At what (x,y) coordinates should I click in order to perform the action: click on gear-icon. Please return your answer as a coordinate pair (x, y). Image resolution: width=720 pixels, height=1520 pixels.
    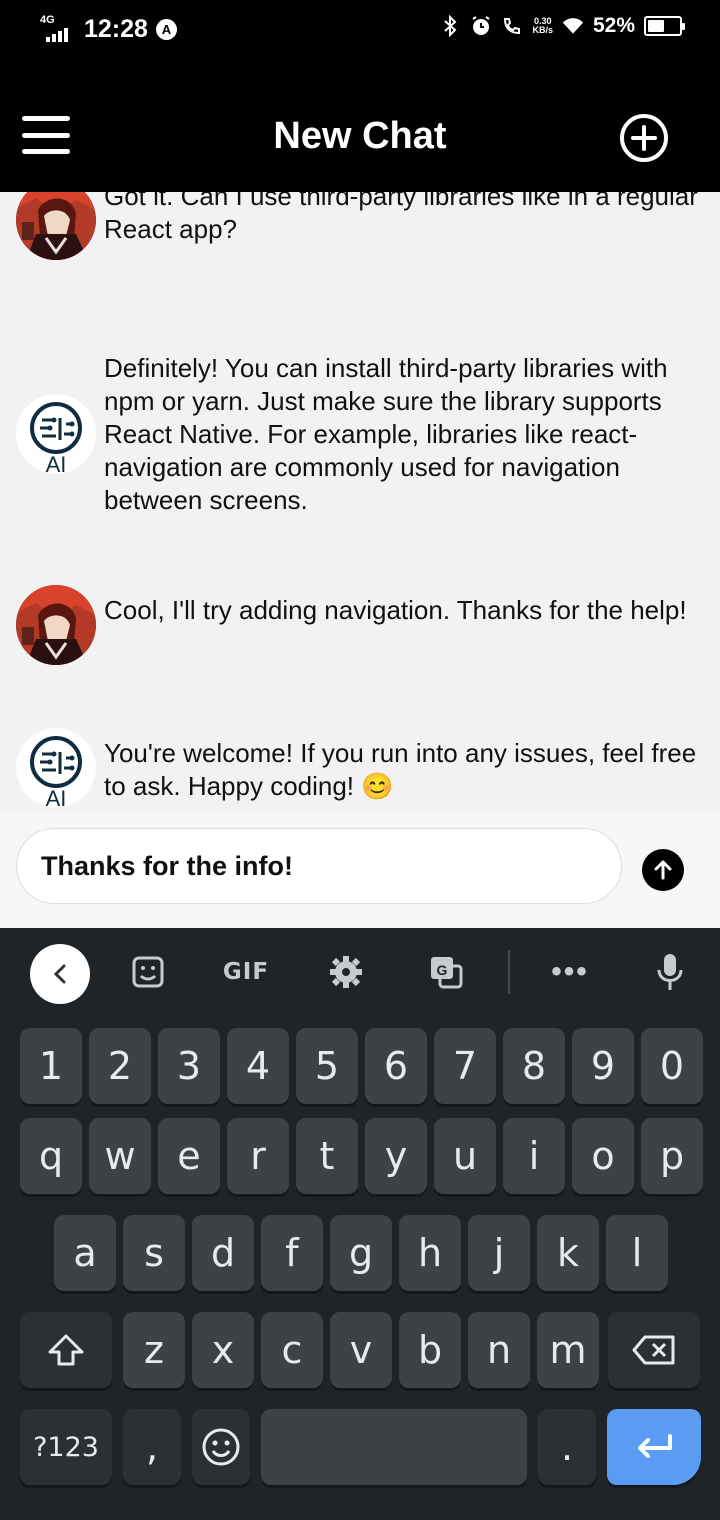
    Looking at the image, I should click on (346, 972).